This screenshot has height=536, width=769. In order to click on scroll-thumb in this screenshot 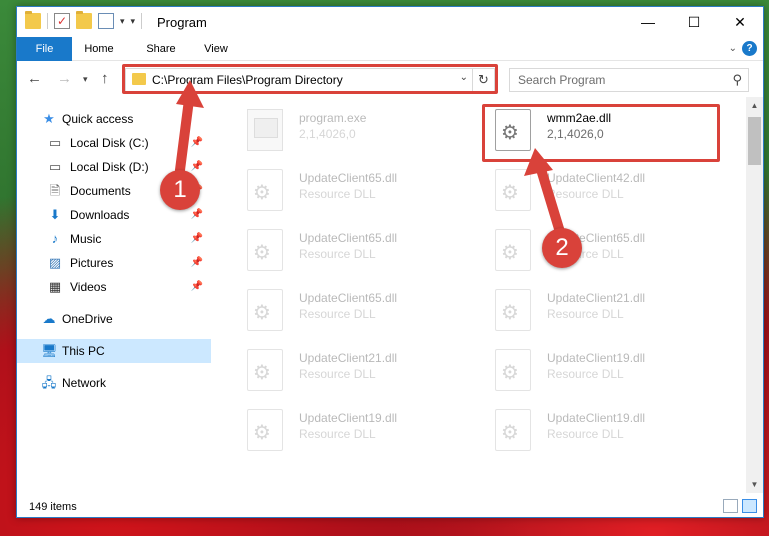, I will do `click(754, 141)`.